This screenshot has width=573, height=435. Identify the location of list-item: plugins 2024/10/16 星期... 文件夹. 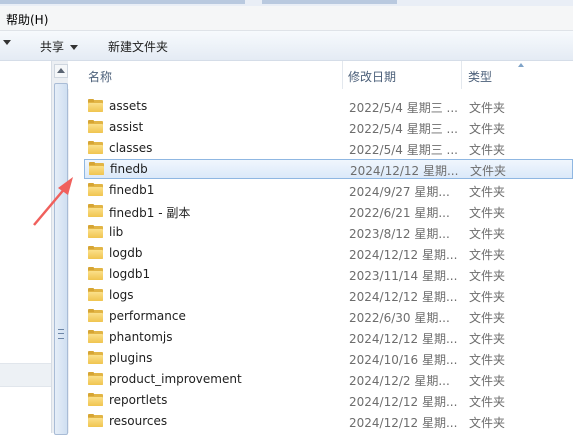
(320, 358).